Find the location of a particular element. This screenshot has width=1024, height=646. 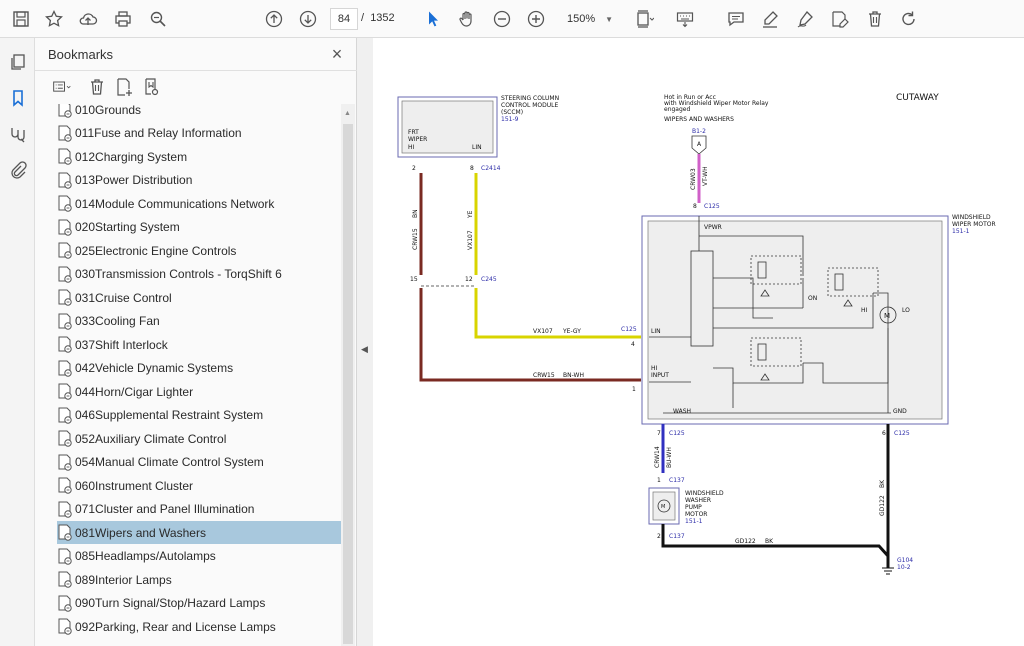

bookmark-item: 014Module Communications Network is located at coordinates (199, 203).